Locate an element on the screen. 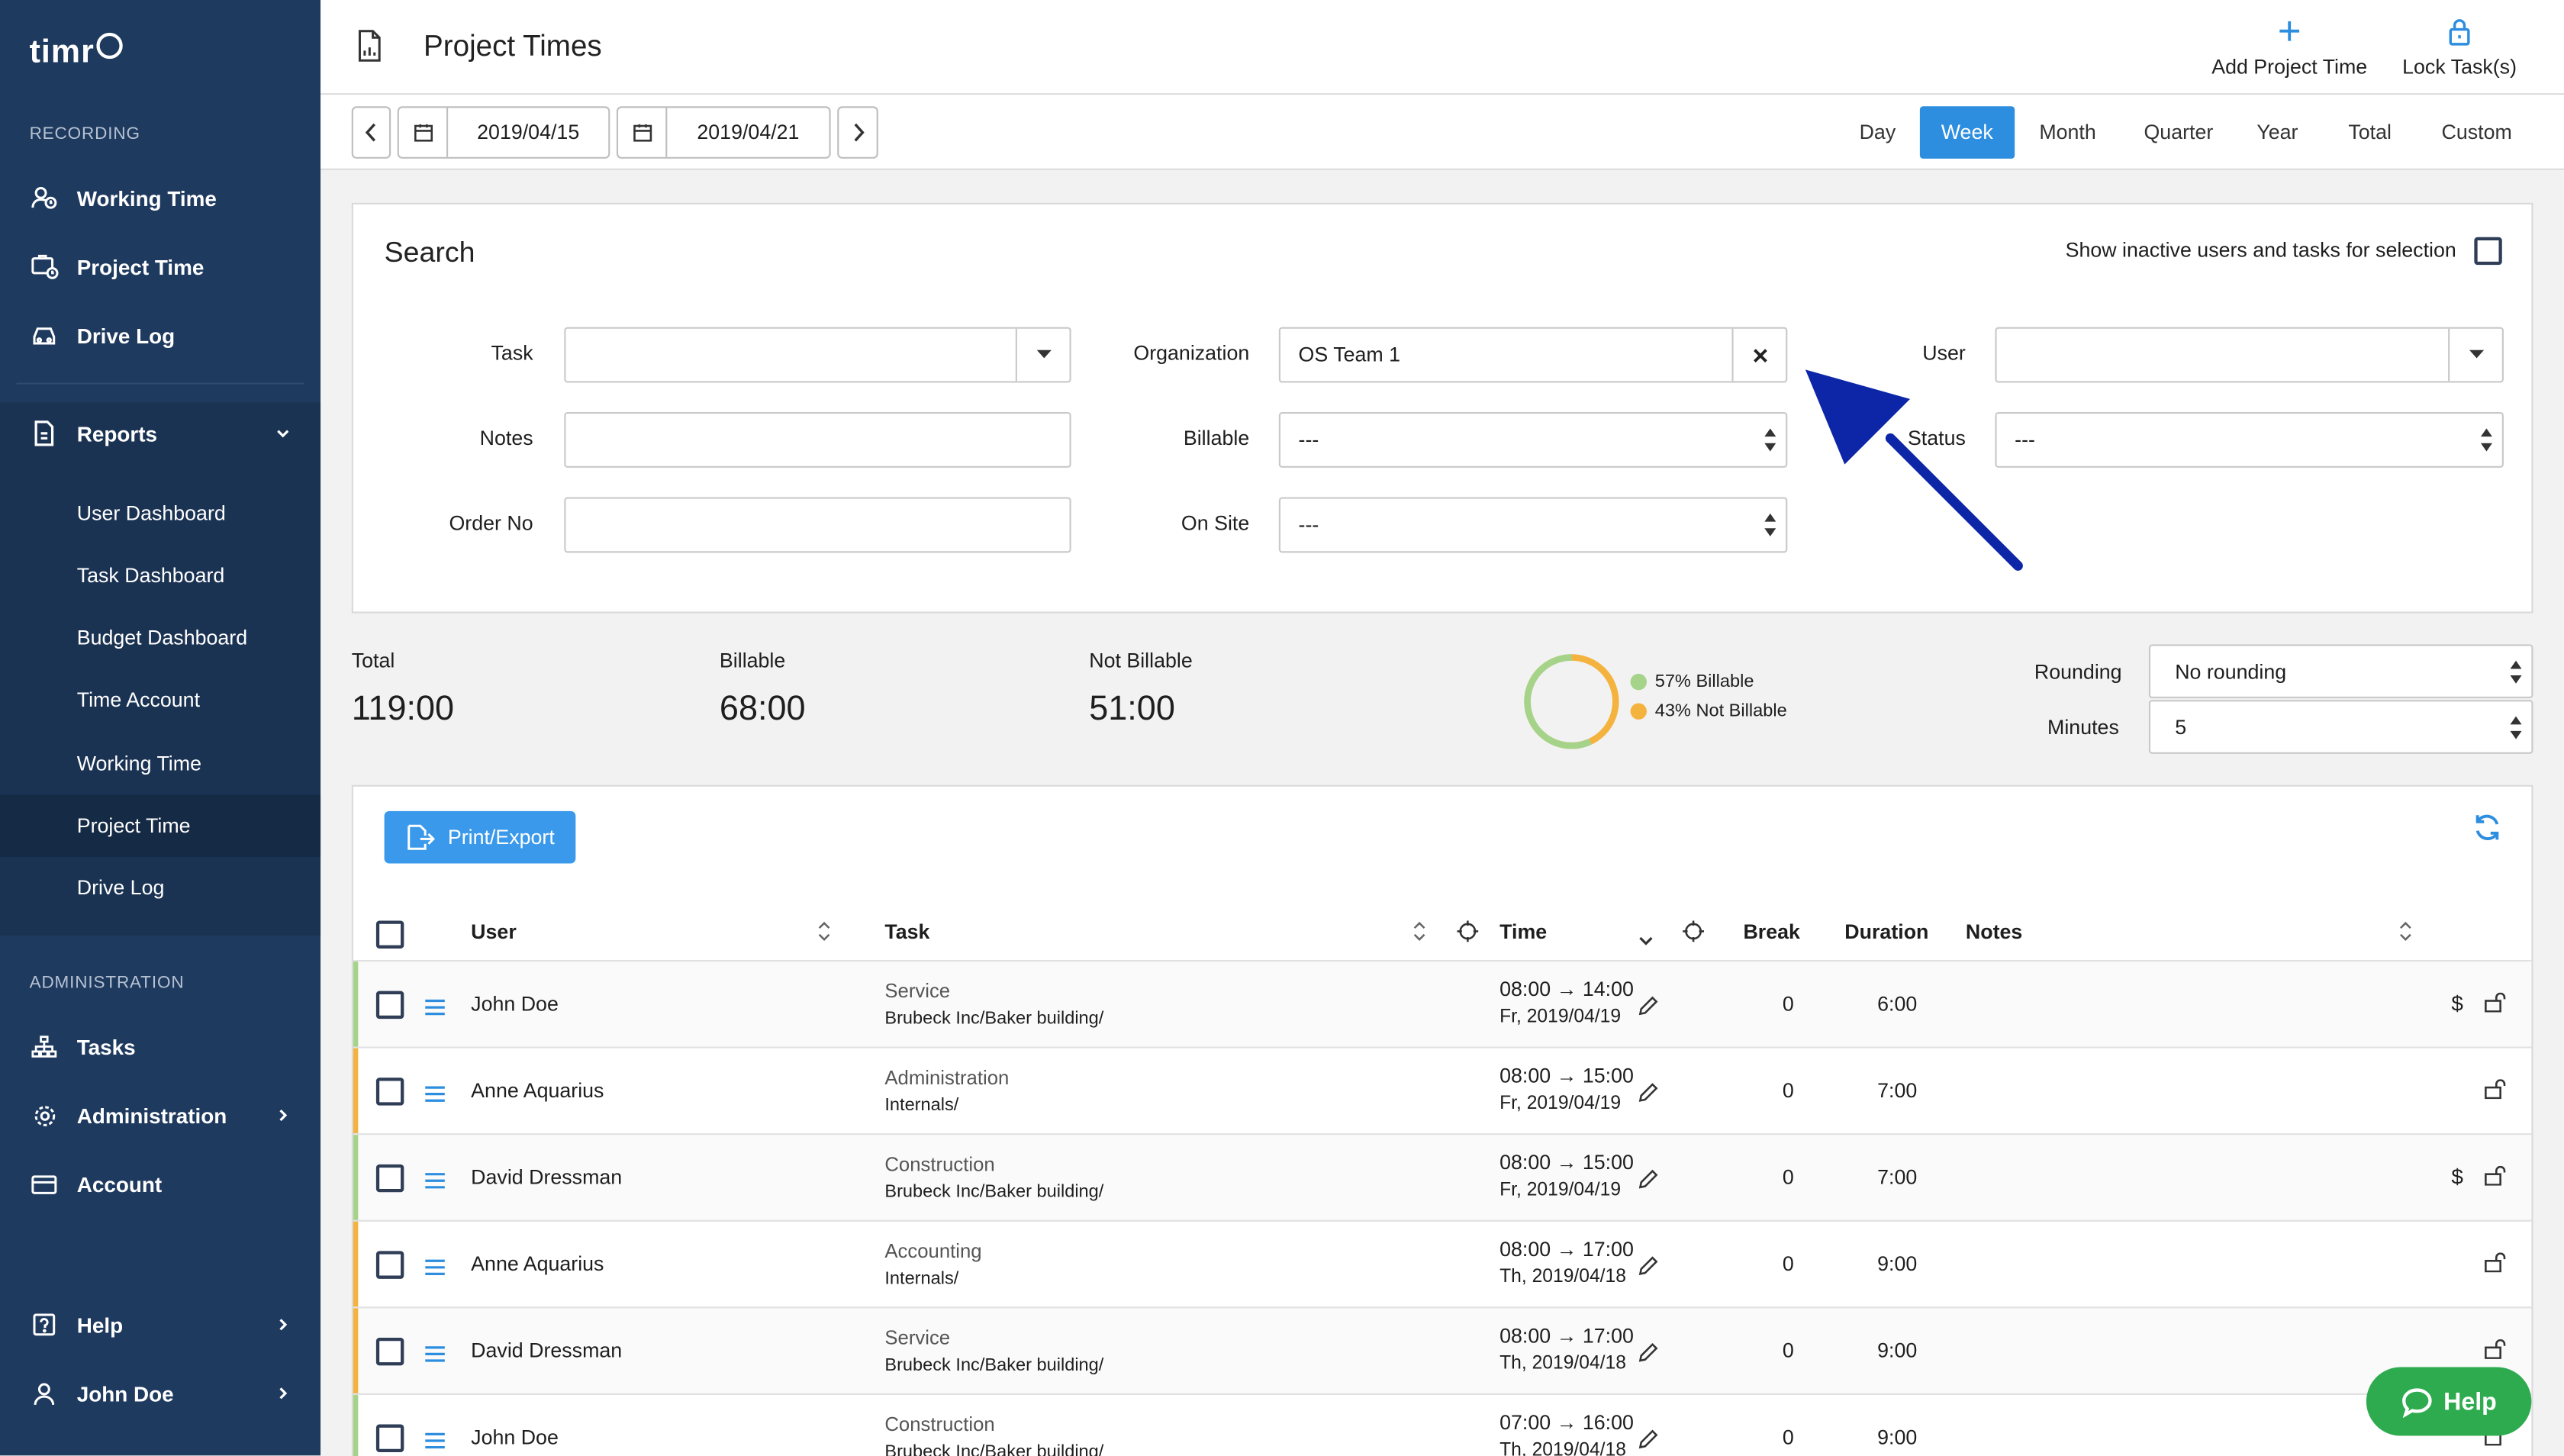 The image size is (2564, 1456). sidebar-subitem-drive-log: Drive Log is located at coordinates (160, 888).